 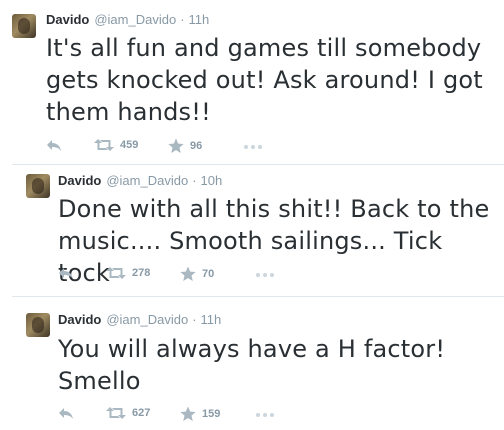 I want to click on favorite-button: 70, so click(x=197, y=274).